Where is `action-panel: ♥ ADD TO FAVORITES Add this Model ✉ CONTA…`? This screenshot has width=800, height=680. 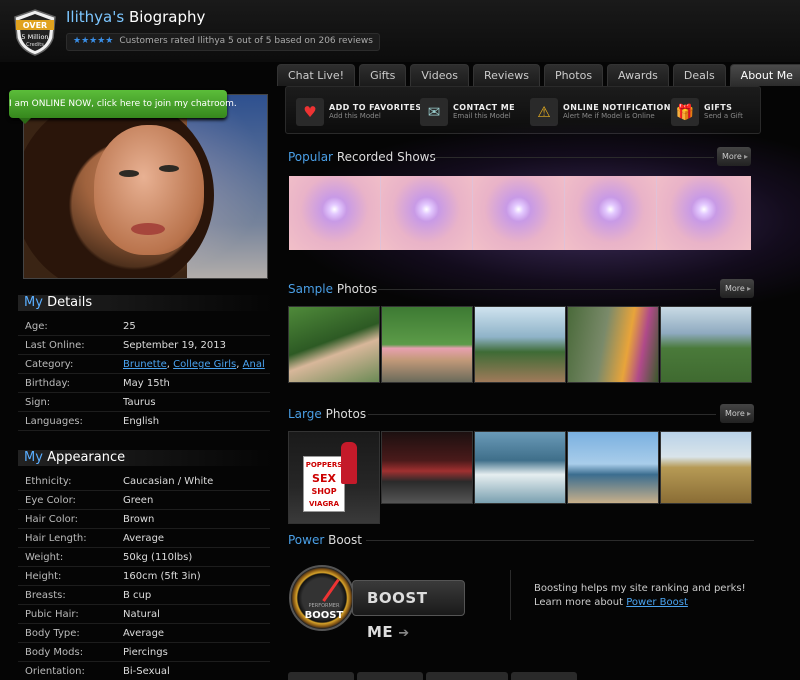 action-panel: ♥ ADD TO FAVORITES Add this Model ✉ CONTA… is located at coordinates (523, 110).